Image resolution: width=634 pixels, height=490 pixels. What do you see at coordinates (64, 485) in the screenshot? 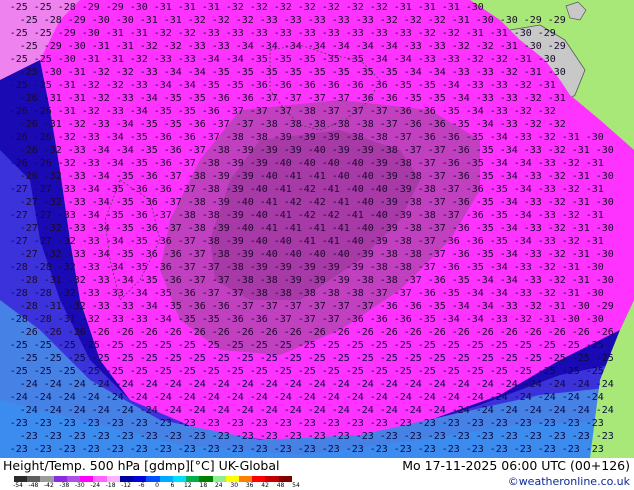
I see `color-scale-label: -38` at bounding box center [64, 485].